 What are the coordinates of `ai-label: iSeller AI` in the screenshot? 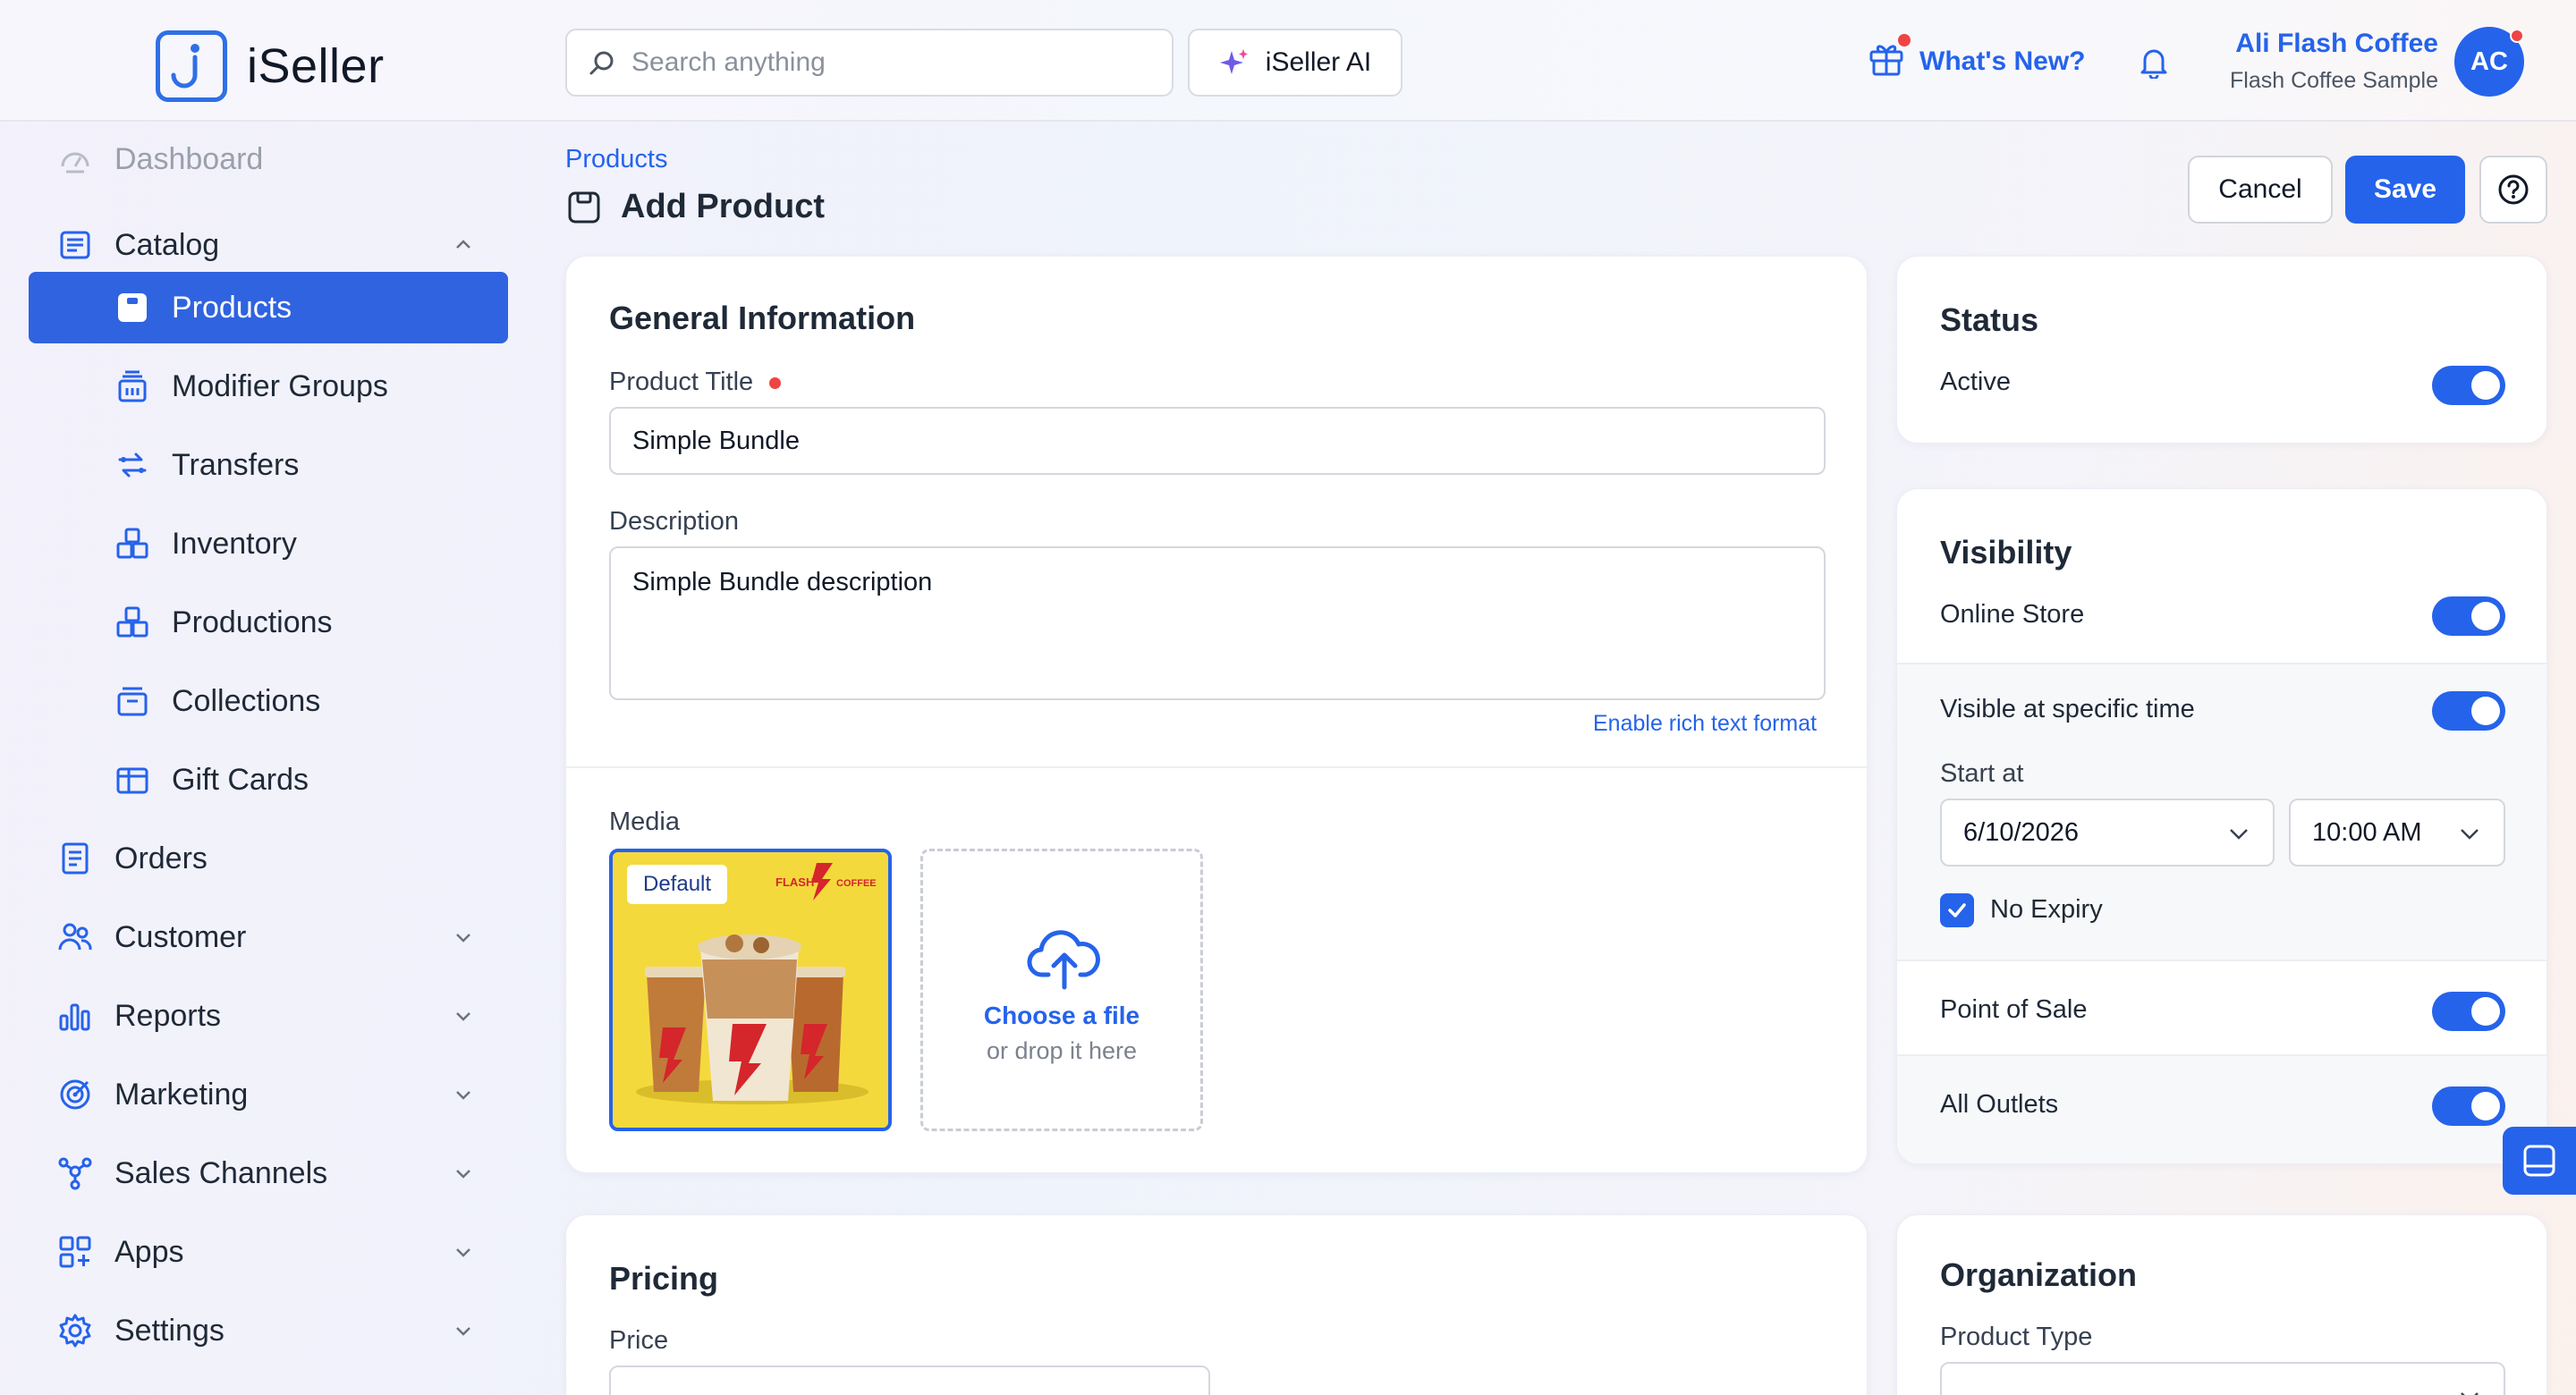 It's located at (1318, 62).